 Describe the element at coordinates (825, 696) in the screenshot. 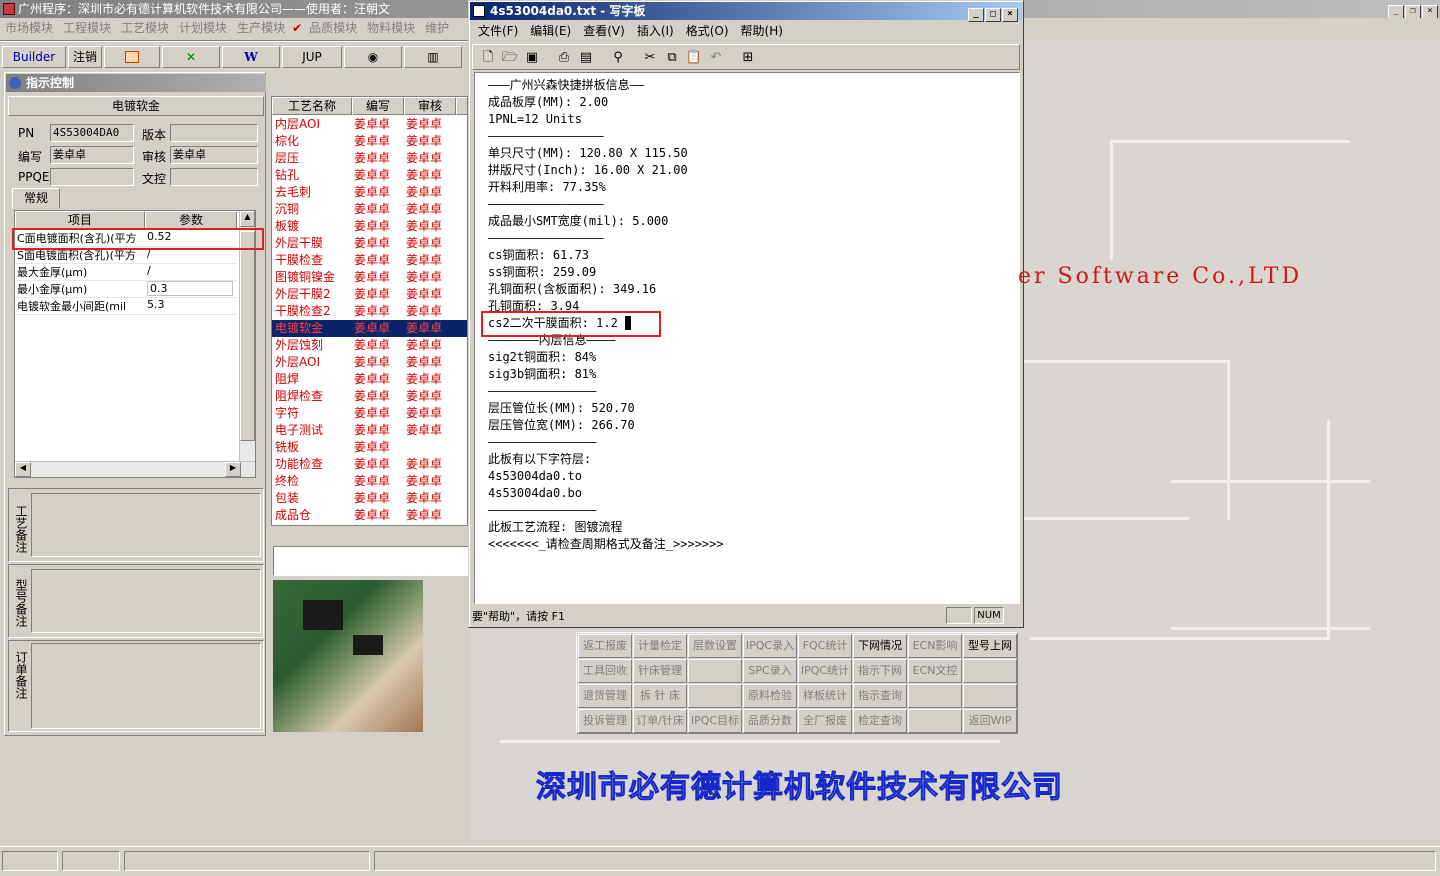

I see `grid-function-button: 样板统计` at that location.